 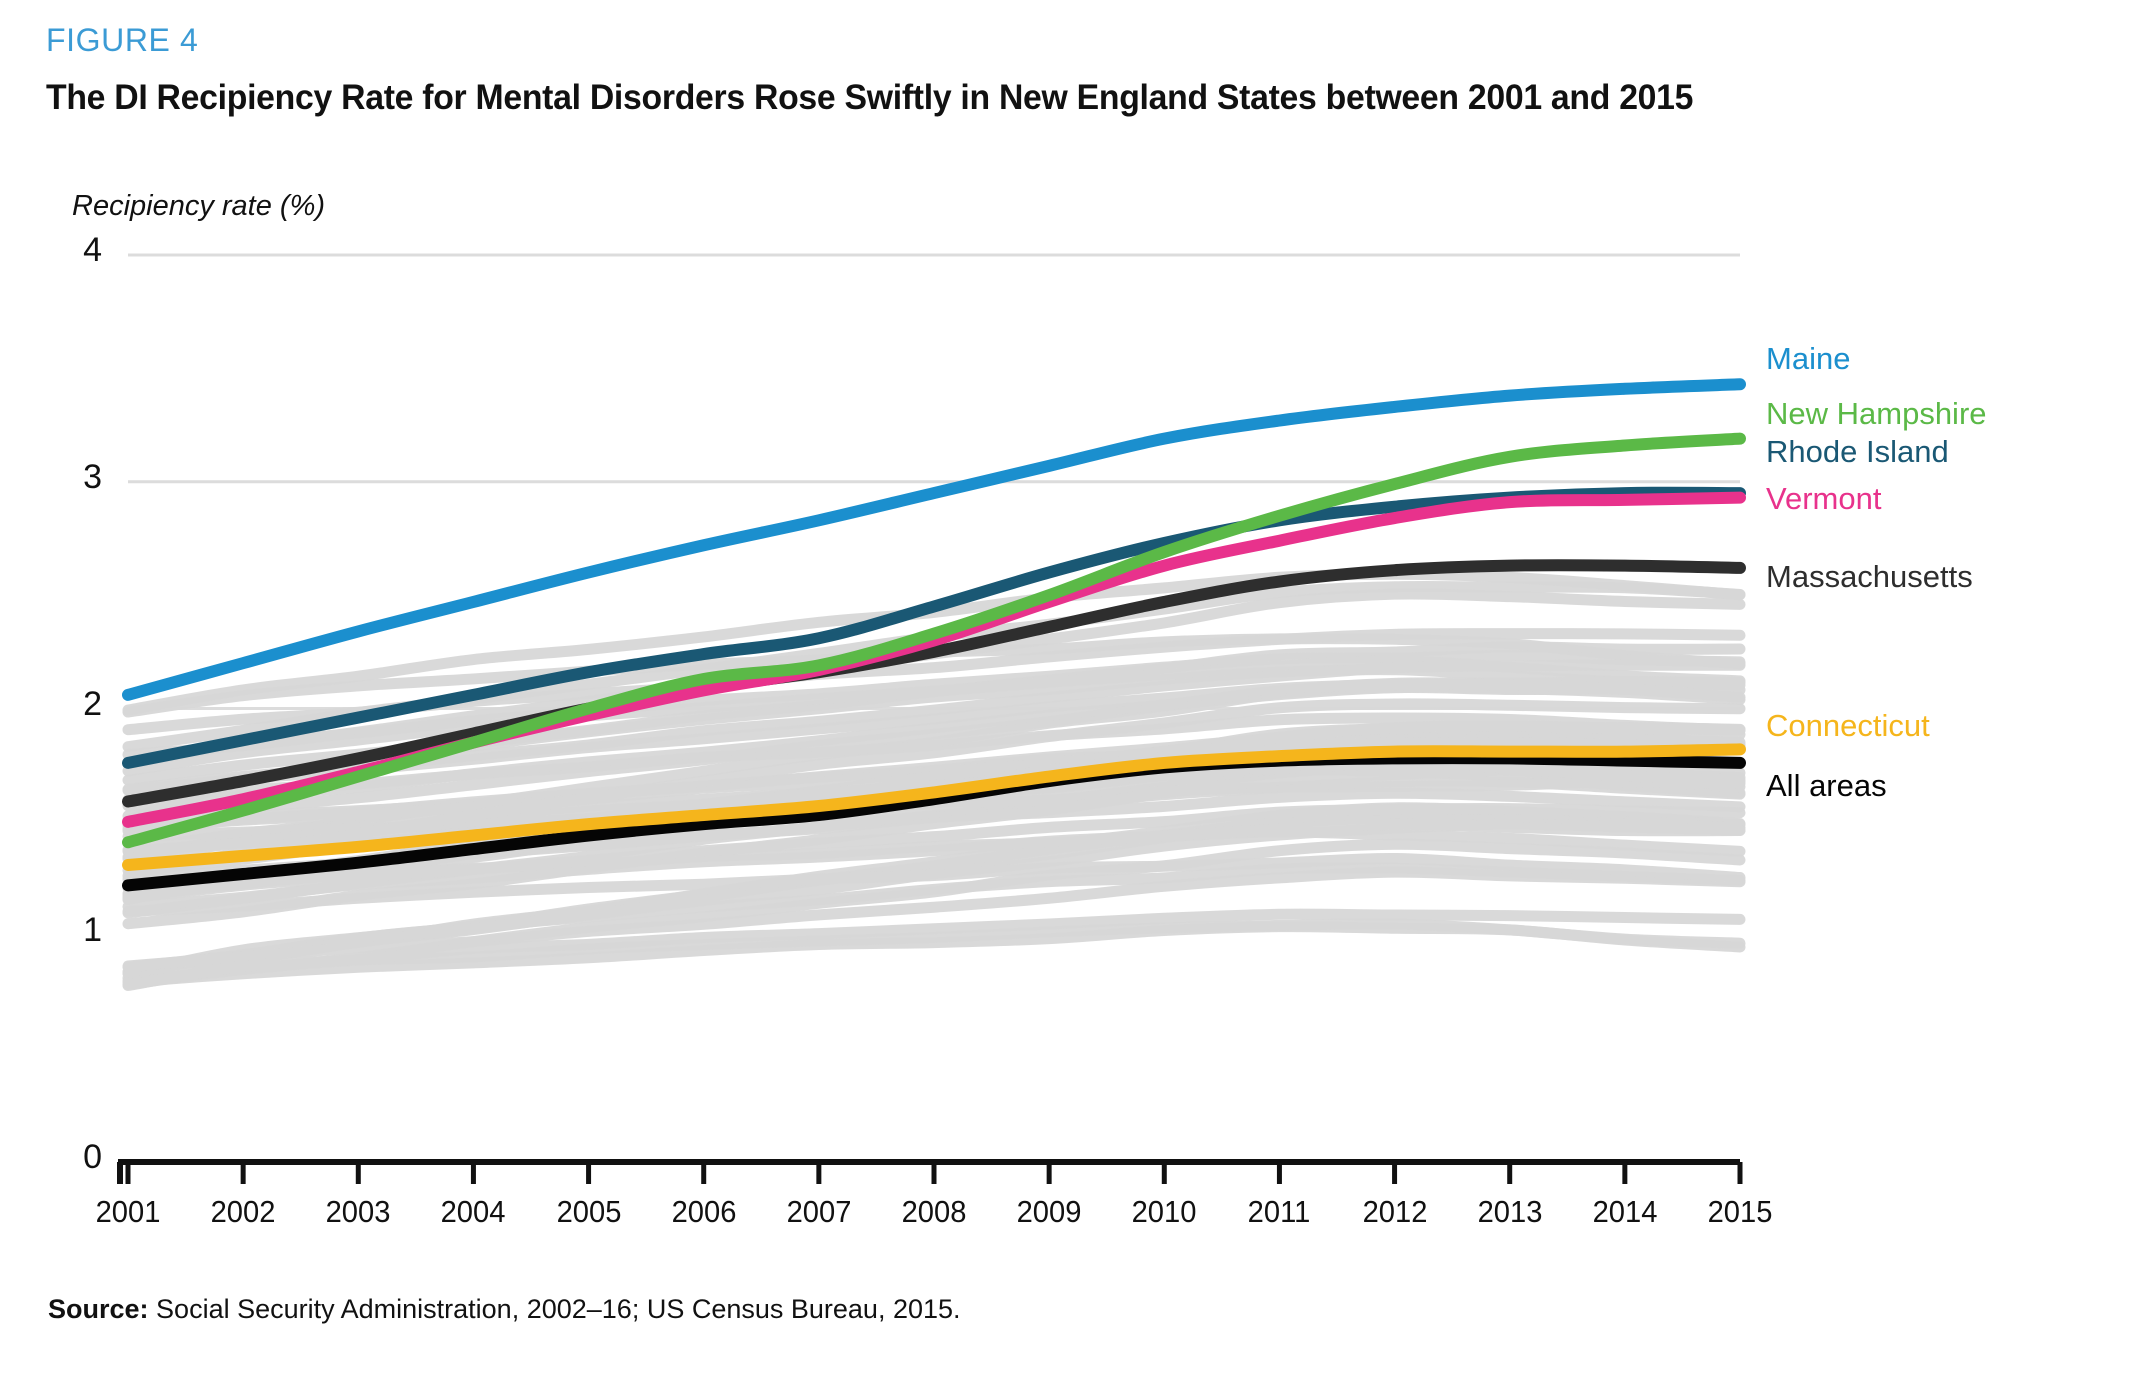 What do you see at coordinates (128, 1211) in the screenshot?
I see `x-tick-label-2001: 2001` at bounding box center [128, 1211].